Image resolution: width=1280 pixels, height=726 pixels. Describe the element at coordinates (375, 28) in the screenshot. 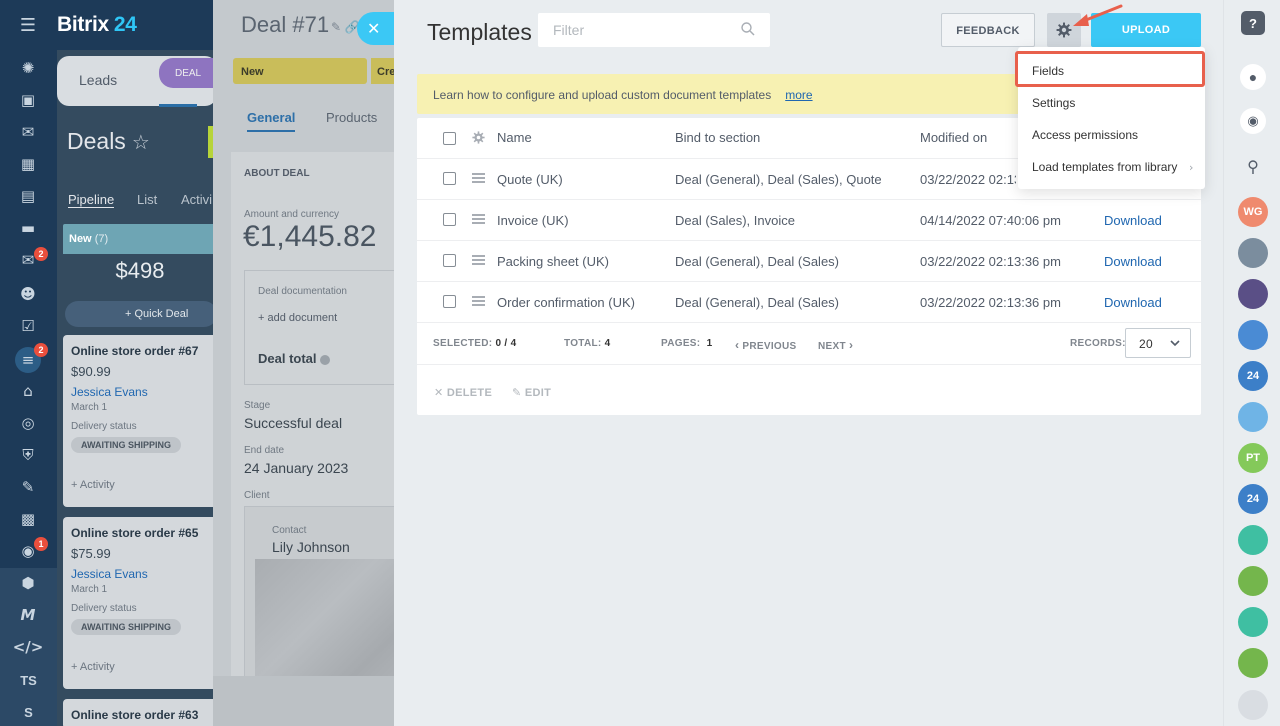

I see `close-icon: ✕` at that location.